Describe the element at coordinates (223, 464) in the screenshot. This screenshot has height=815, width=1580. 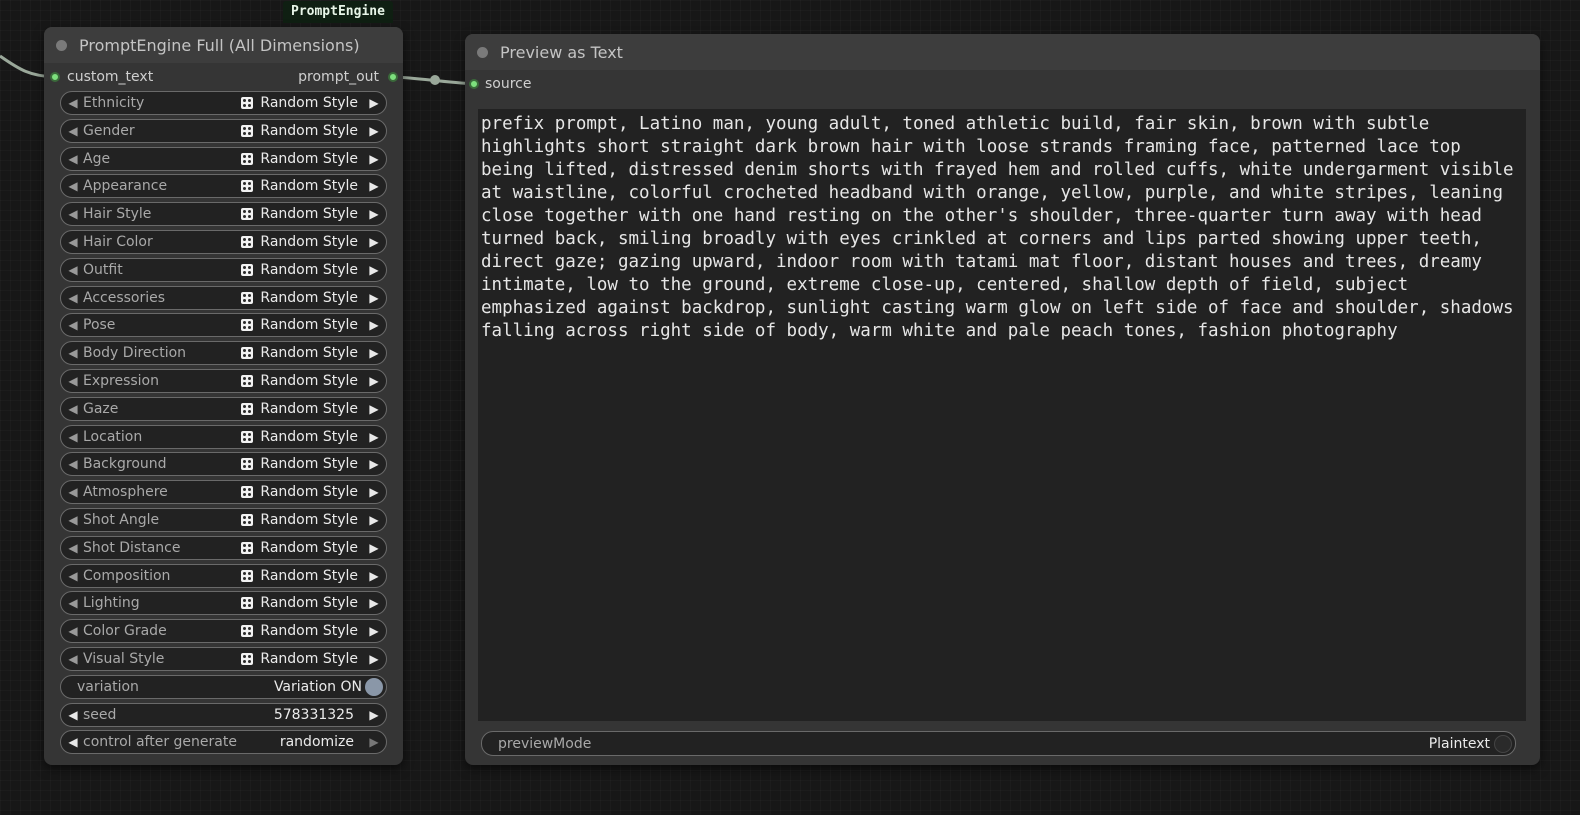
I see `combo-widget-background: ◀ Background Random Style ▶` at that location.